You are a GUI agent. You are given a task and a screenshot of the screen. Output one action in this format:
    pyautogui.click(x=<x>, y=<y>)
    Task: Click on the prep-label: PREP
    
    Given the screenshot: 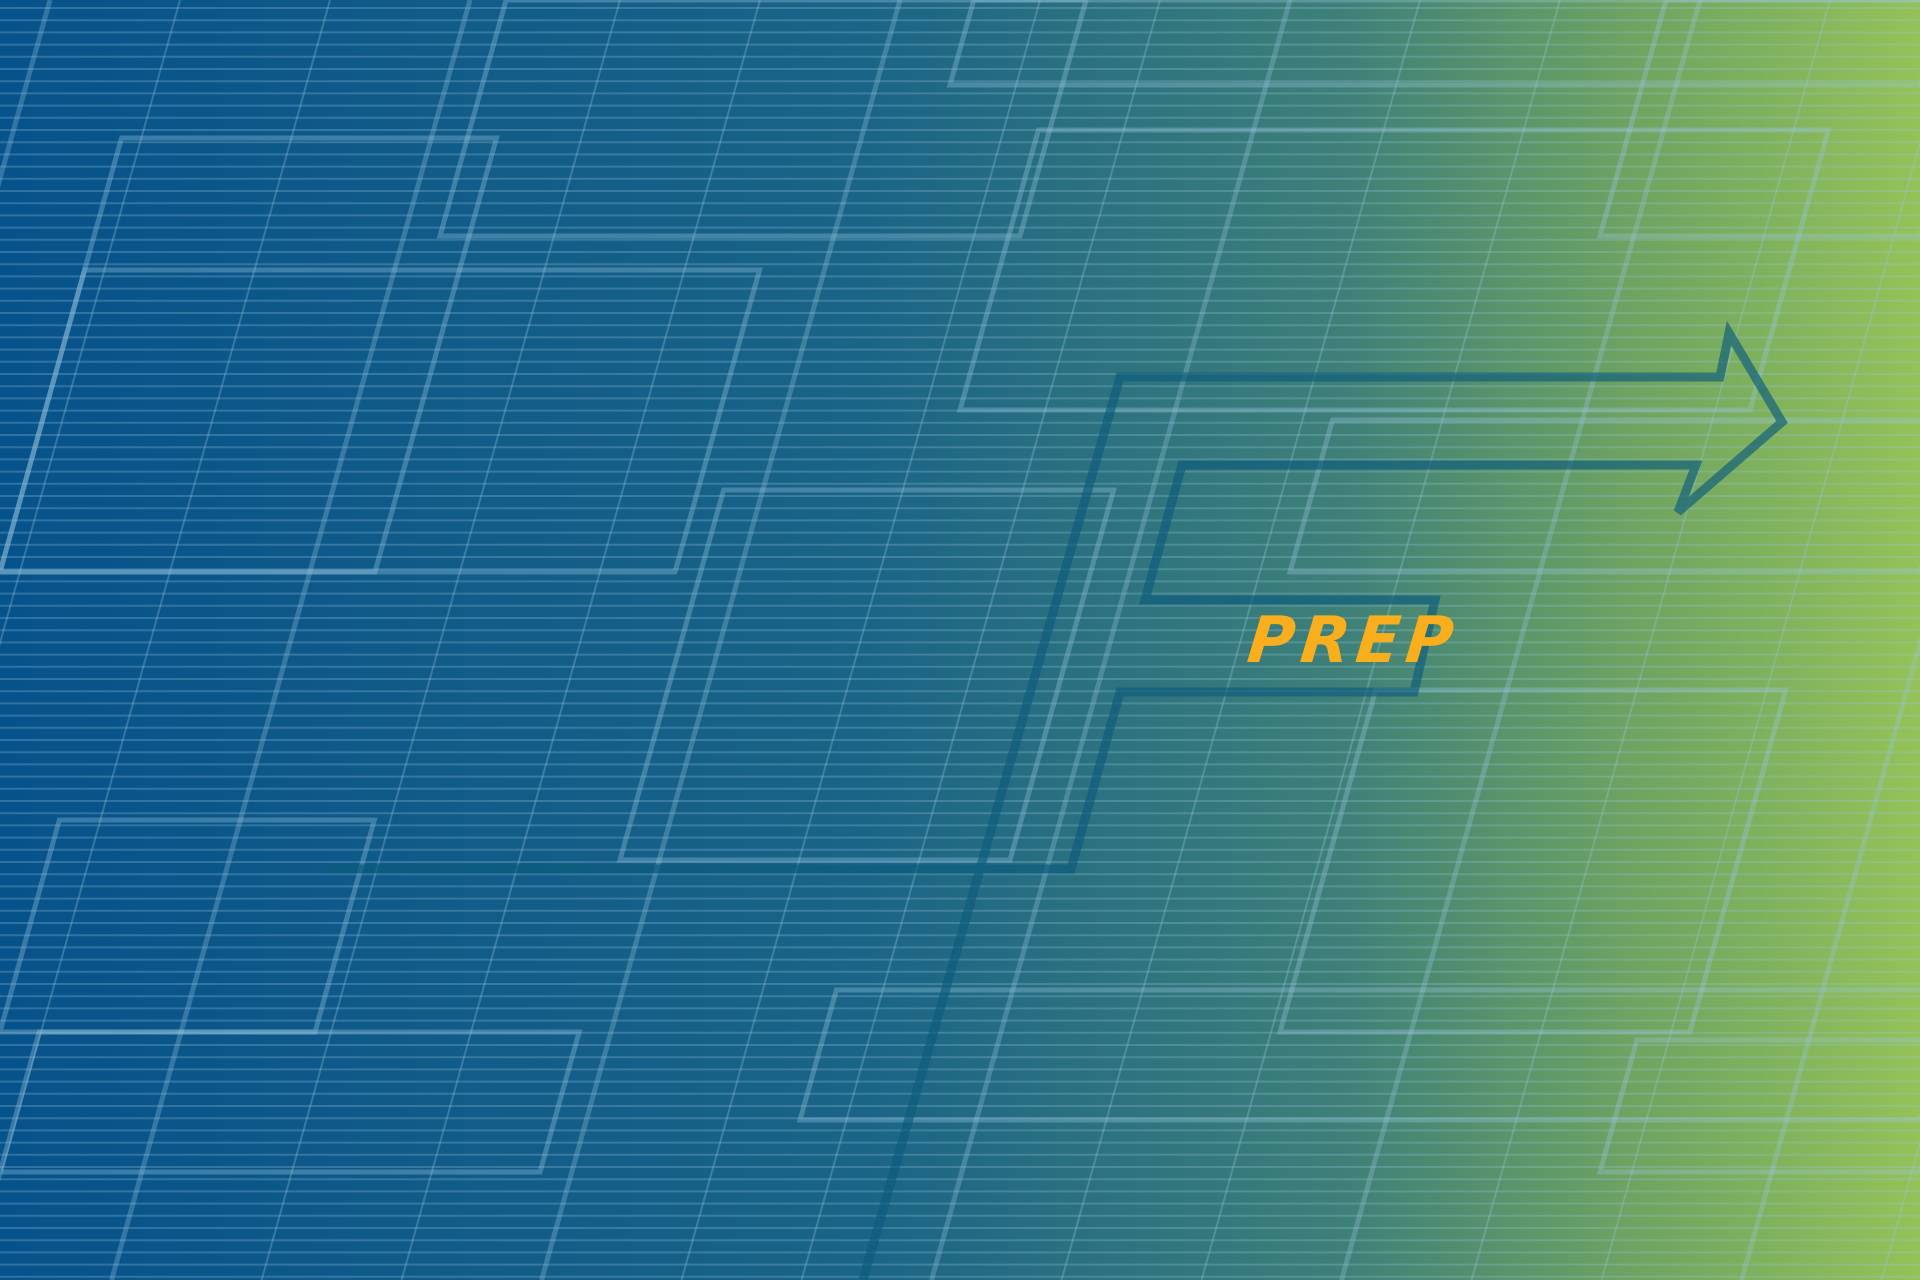 What is the action you would take?
    pyautogui.click(x=1353, y=641)
    